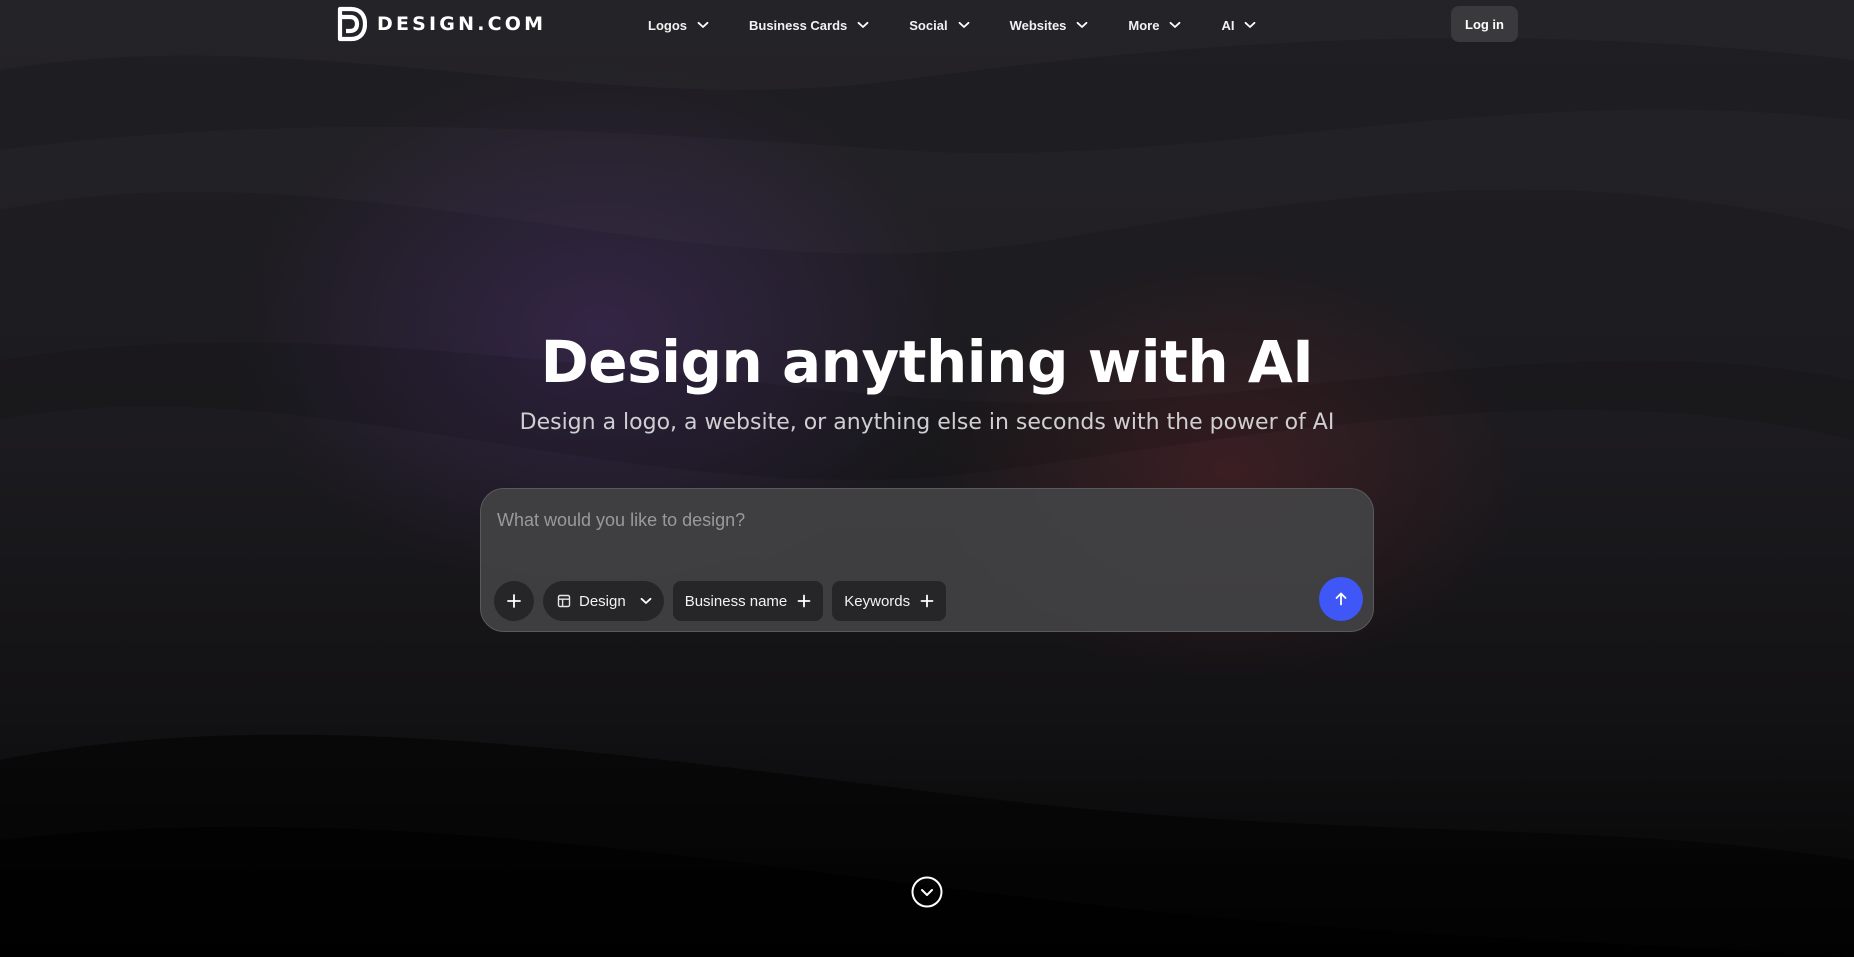 The width and height of the screenshot is (1854, 957). I want to click on nav-item-business-cards: Business Cards, so click(809, 25).